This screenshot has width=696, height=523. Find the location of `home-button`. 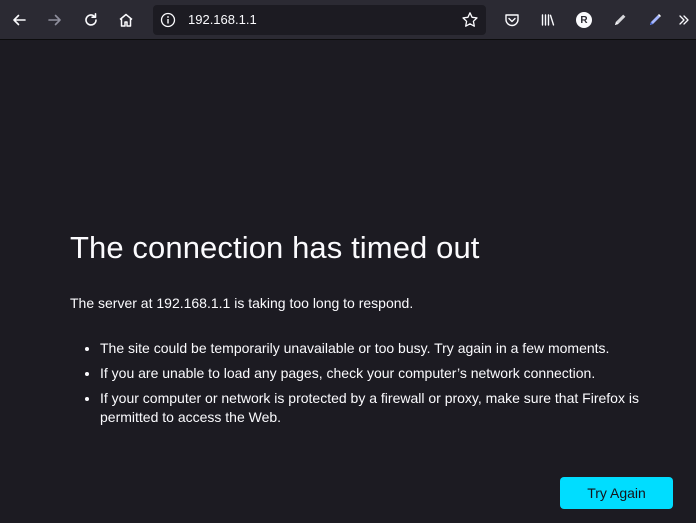

home-button is located at coordinates (126, 20).